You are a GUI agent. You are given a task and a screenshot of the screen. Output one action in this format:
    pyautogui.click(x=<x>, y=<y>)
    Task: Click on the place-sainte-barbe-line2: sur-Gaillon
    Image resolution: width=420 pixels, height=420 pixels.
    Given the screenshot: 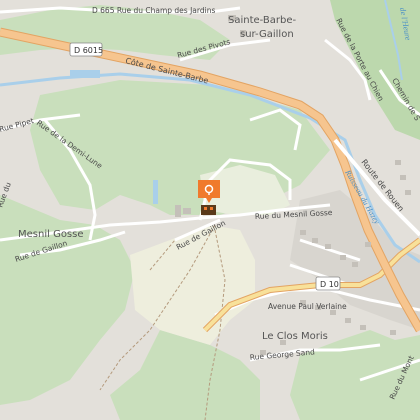 What is the action you would take?
    pyautogui.click(x=267, y=34)
    